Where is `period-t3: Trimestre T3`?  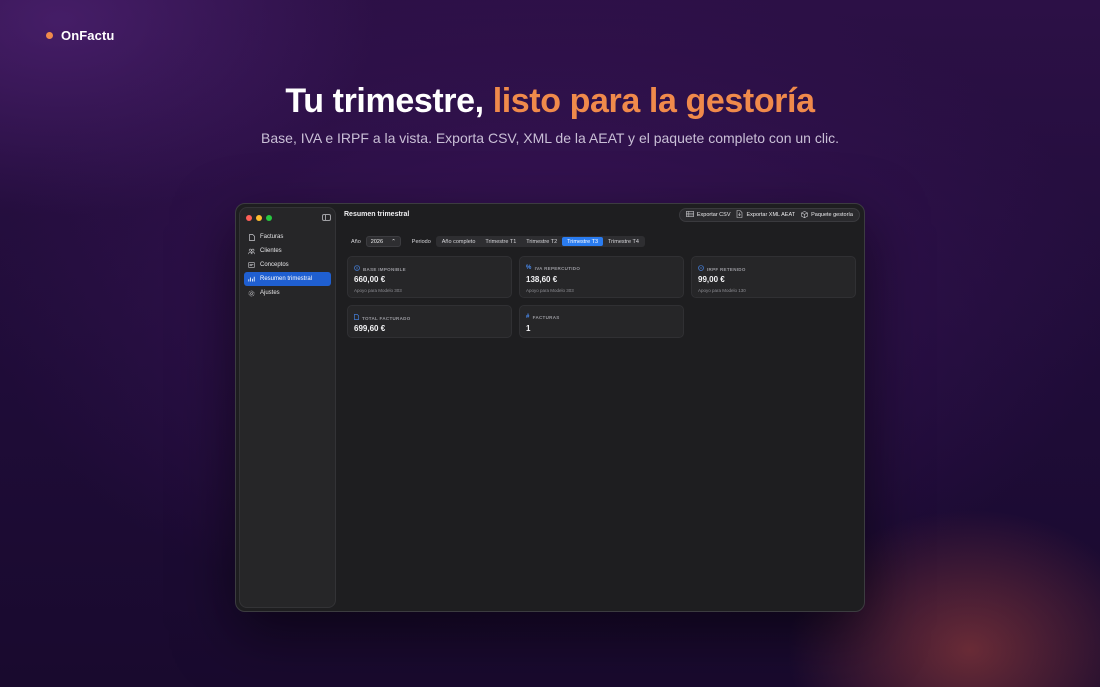 period-t3: Trimestre T3 is located at coordinates (583, 241).